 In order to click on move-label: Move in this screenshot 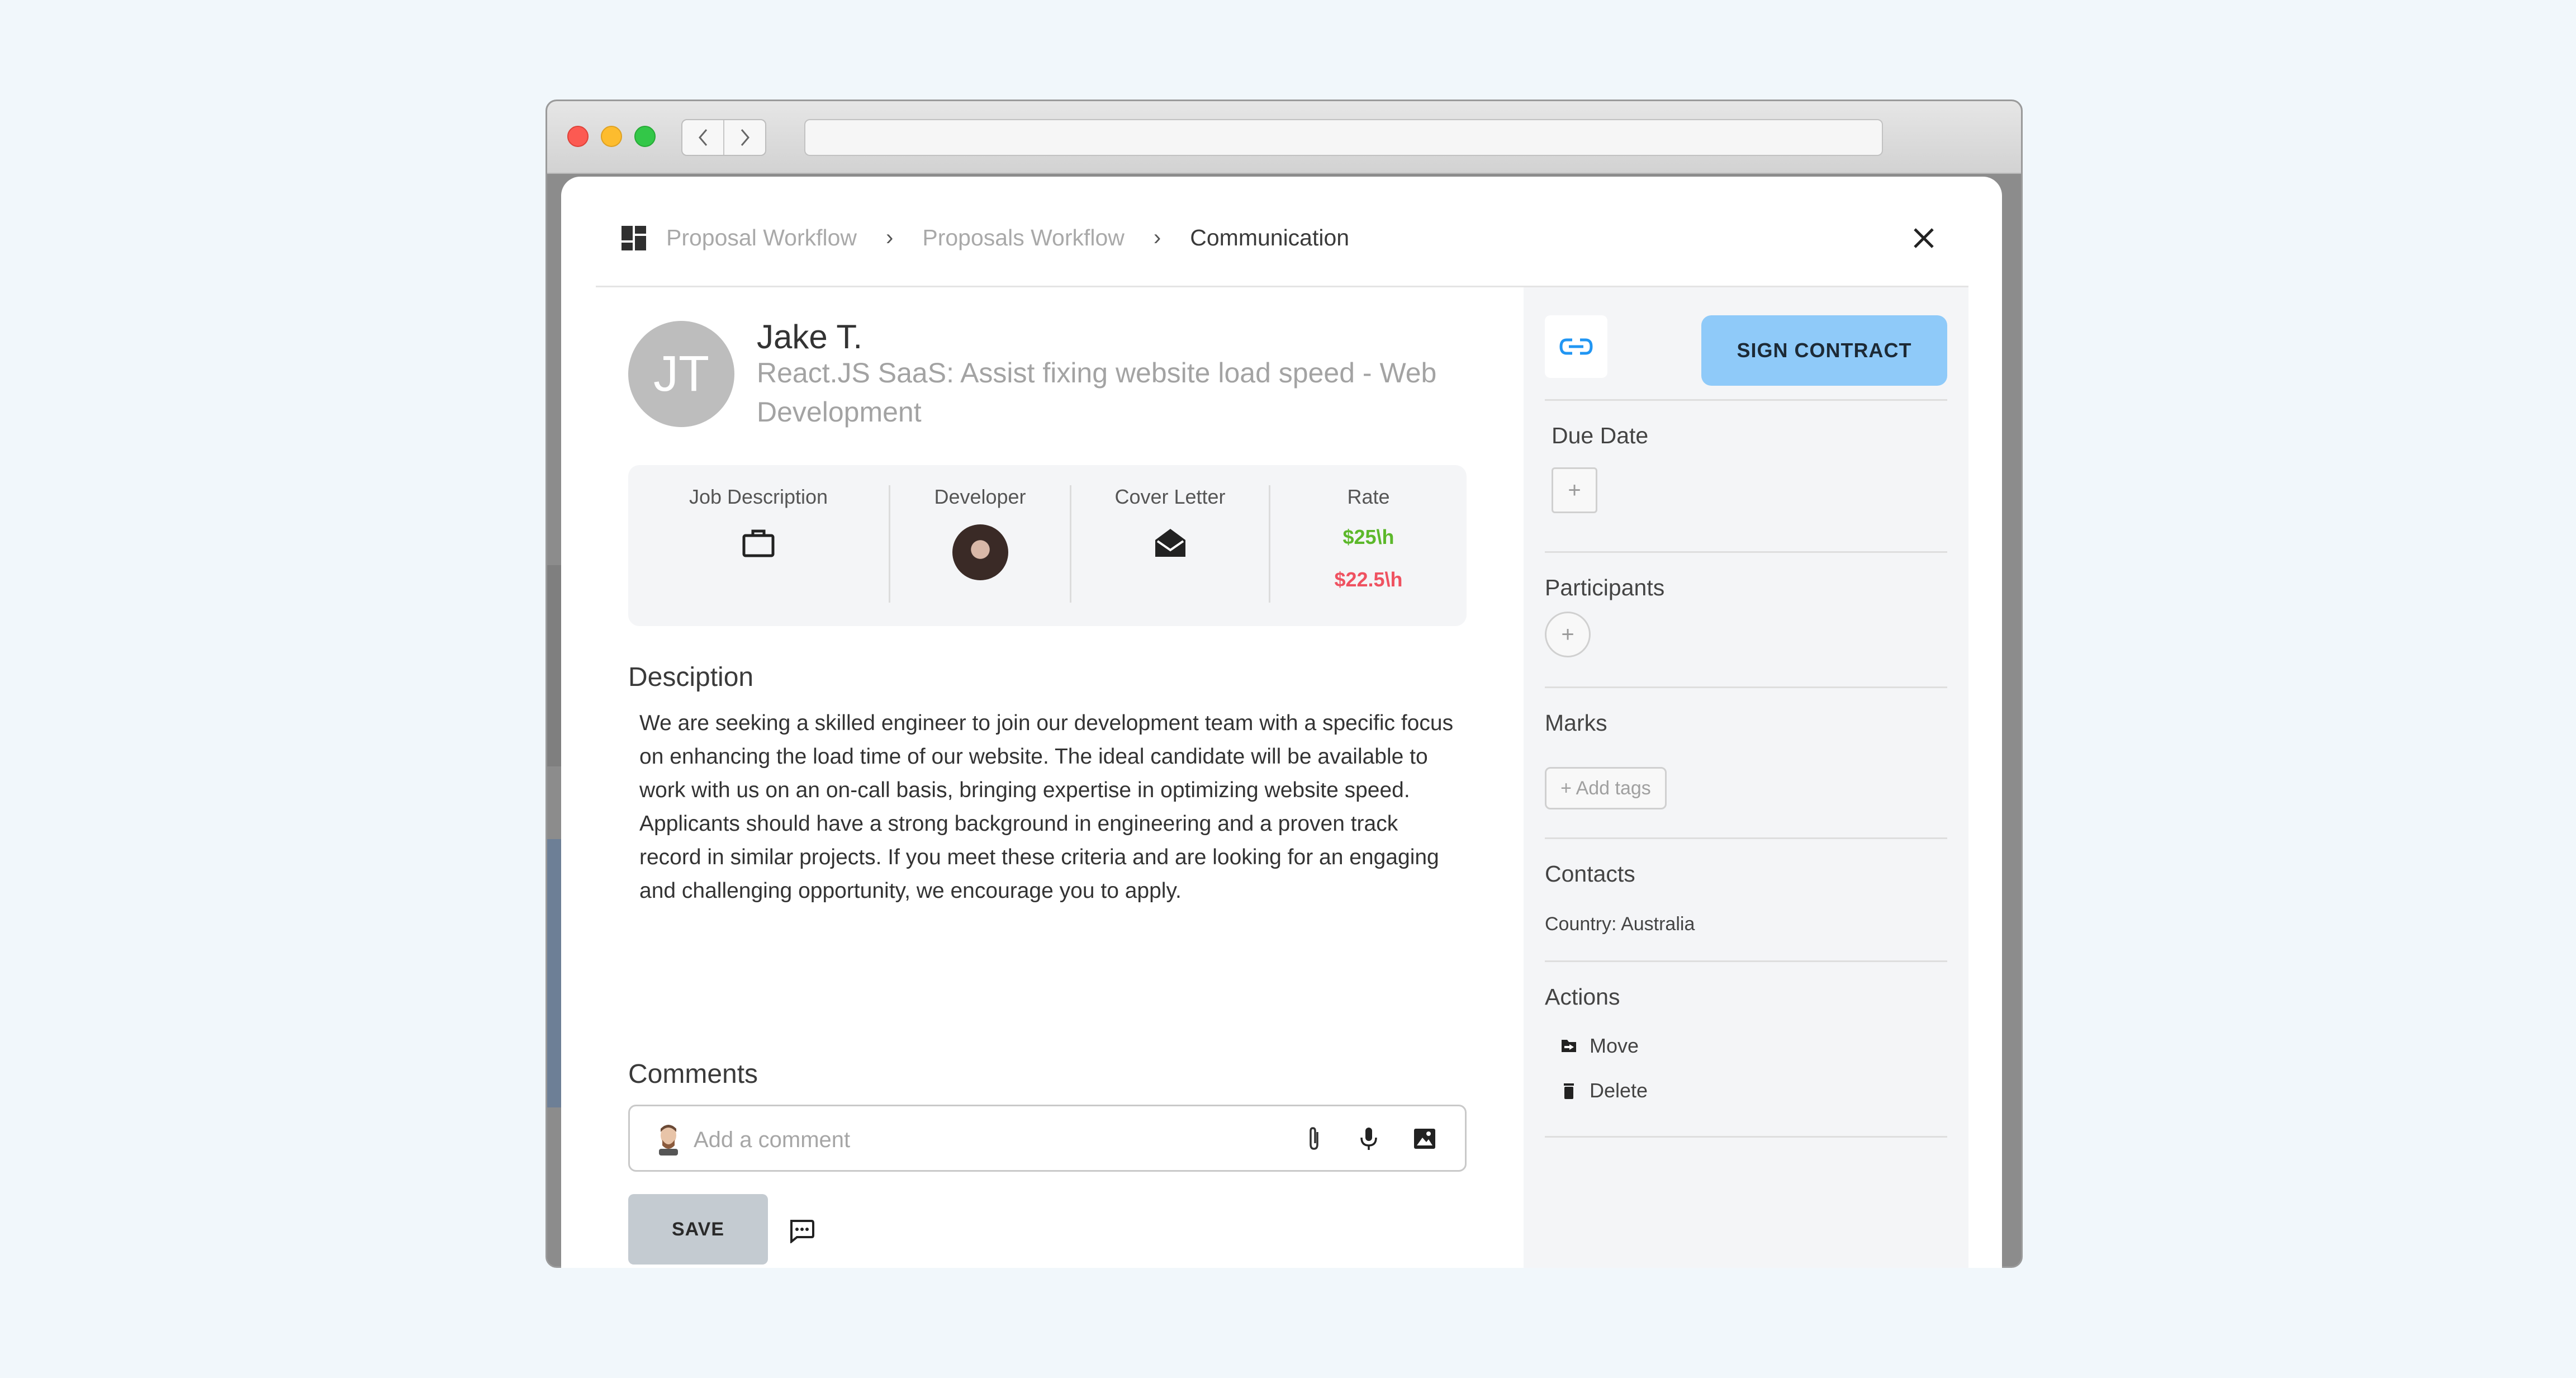, I will do `click(1614, 1045)`.